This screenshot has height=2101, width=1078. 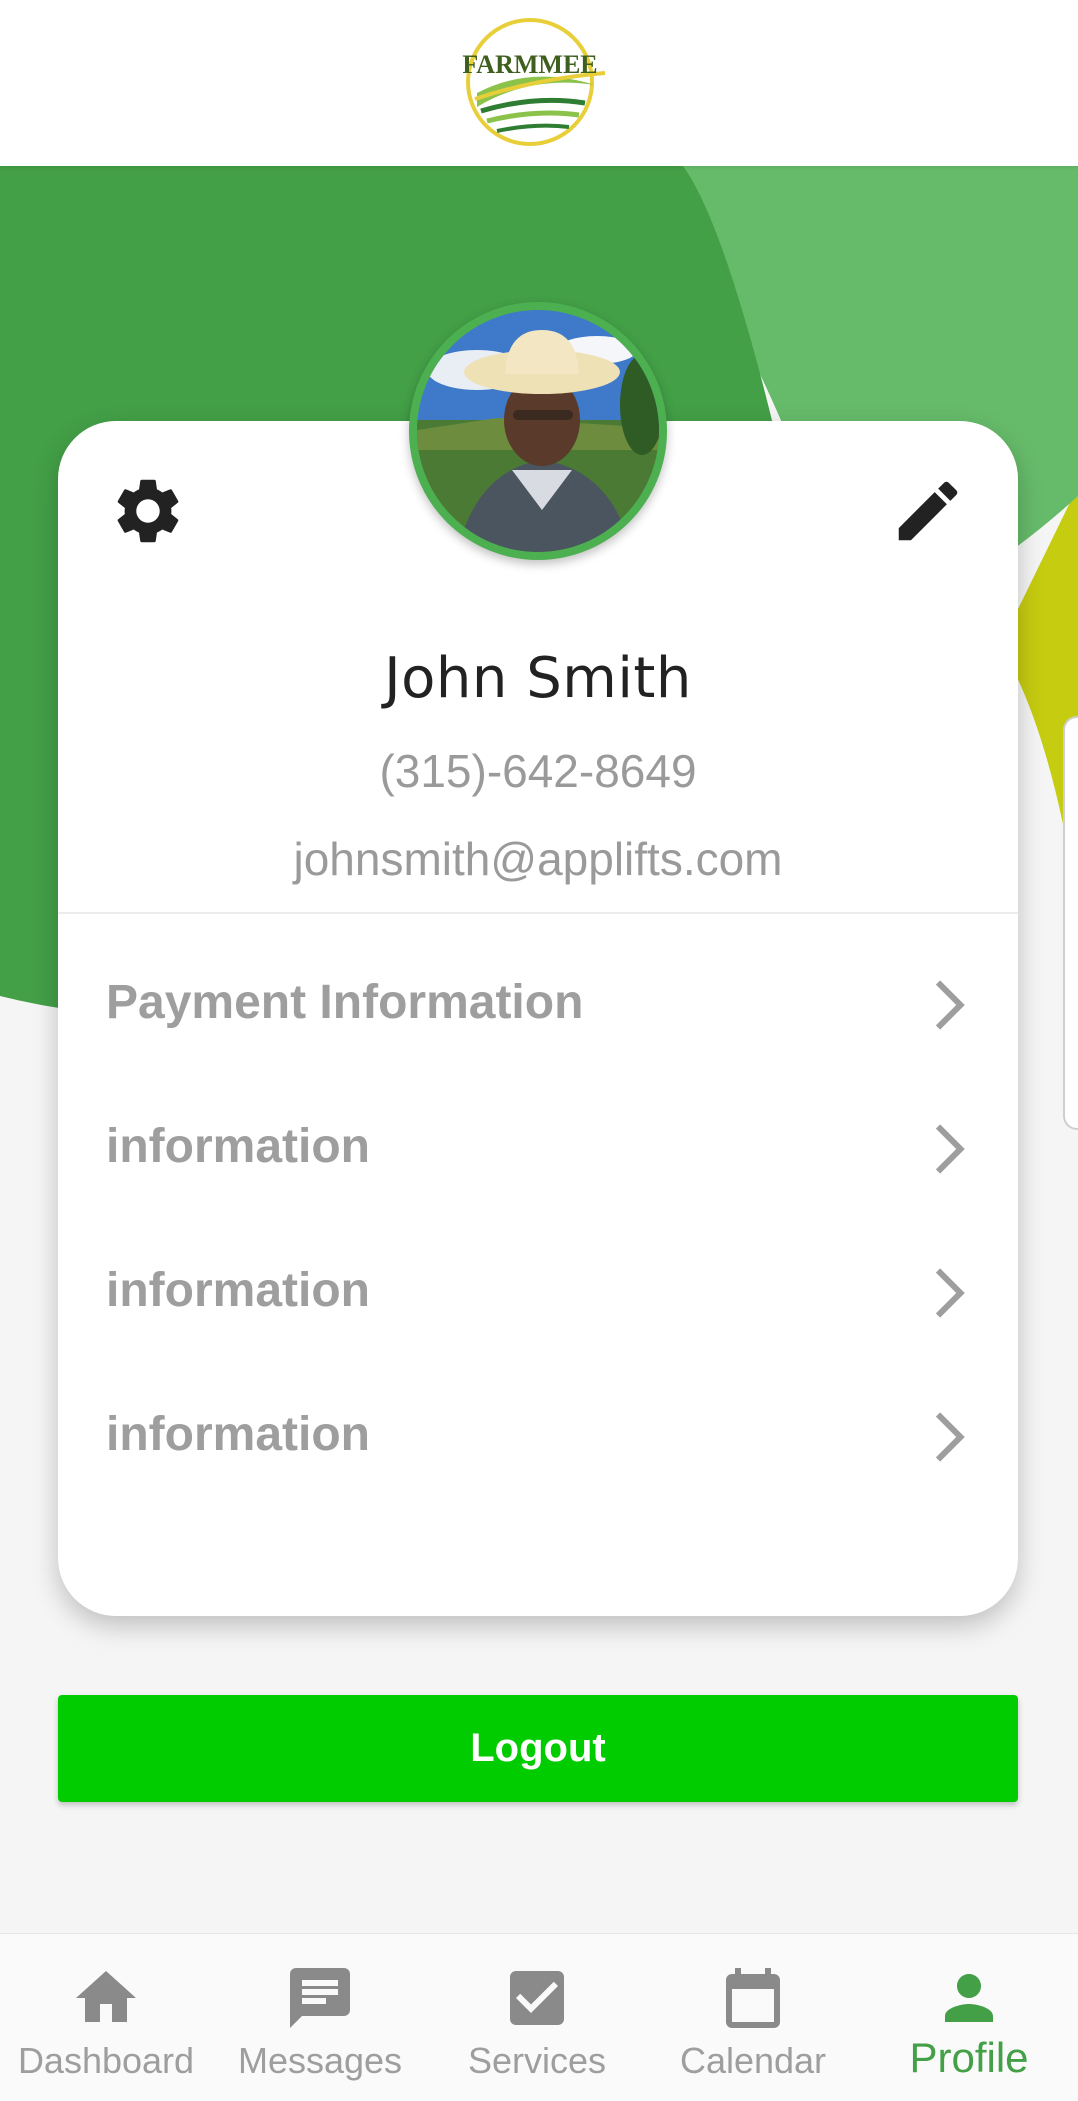 What do you see at coordinates (538, 678) in the screenshot?
I see `profile-name: John Smith` at bounding box center [538, 678].